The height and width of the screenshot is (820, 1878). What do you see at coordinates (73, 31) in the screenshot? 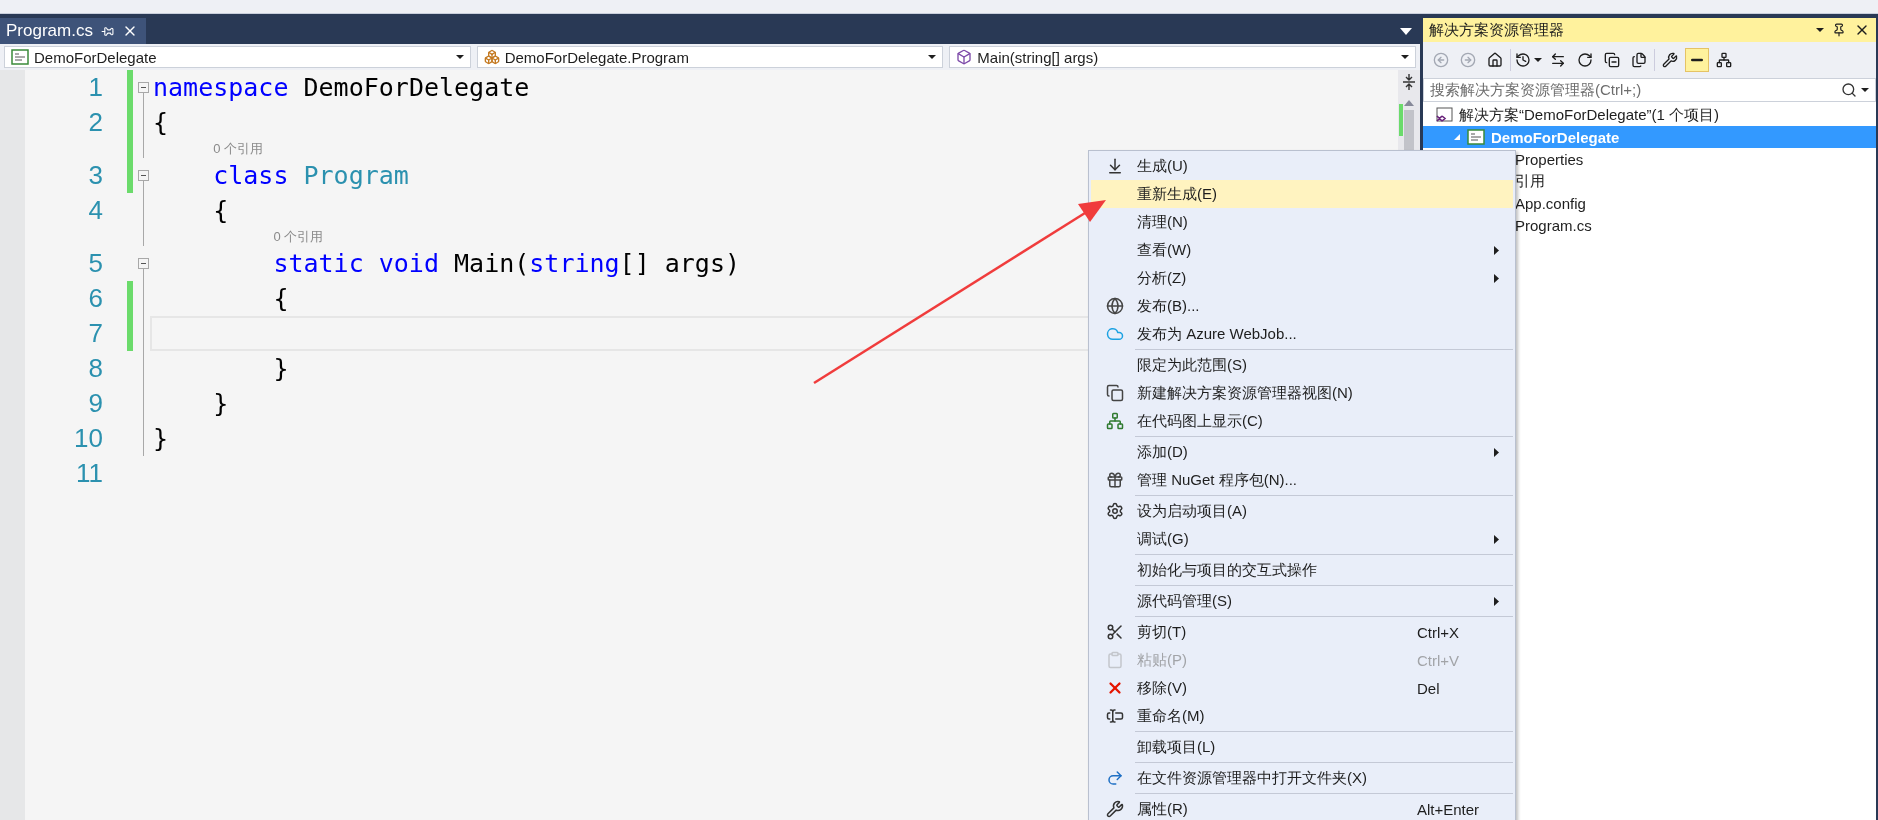
I see `editor-tab: Program.cs` at bounding box center [73, 31].